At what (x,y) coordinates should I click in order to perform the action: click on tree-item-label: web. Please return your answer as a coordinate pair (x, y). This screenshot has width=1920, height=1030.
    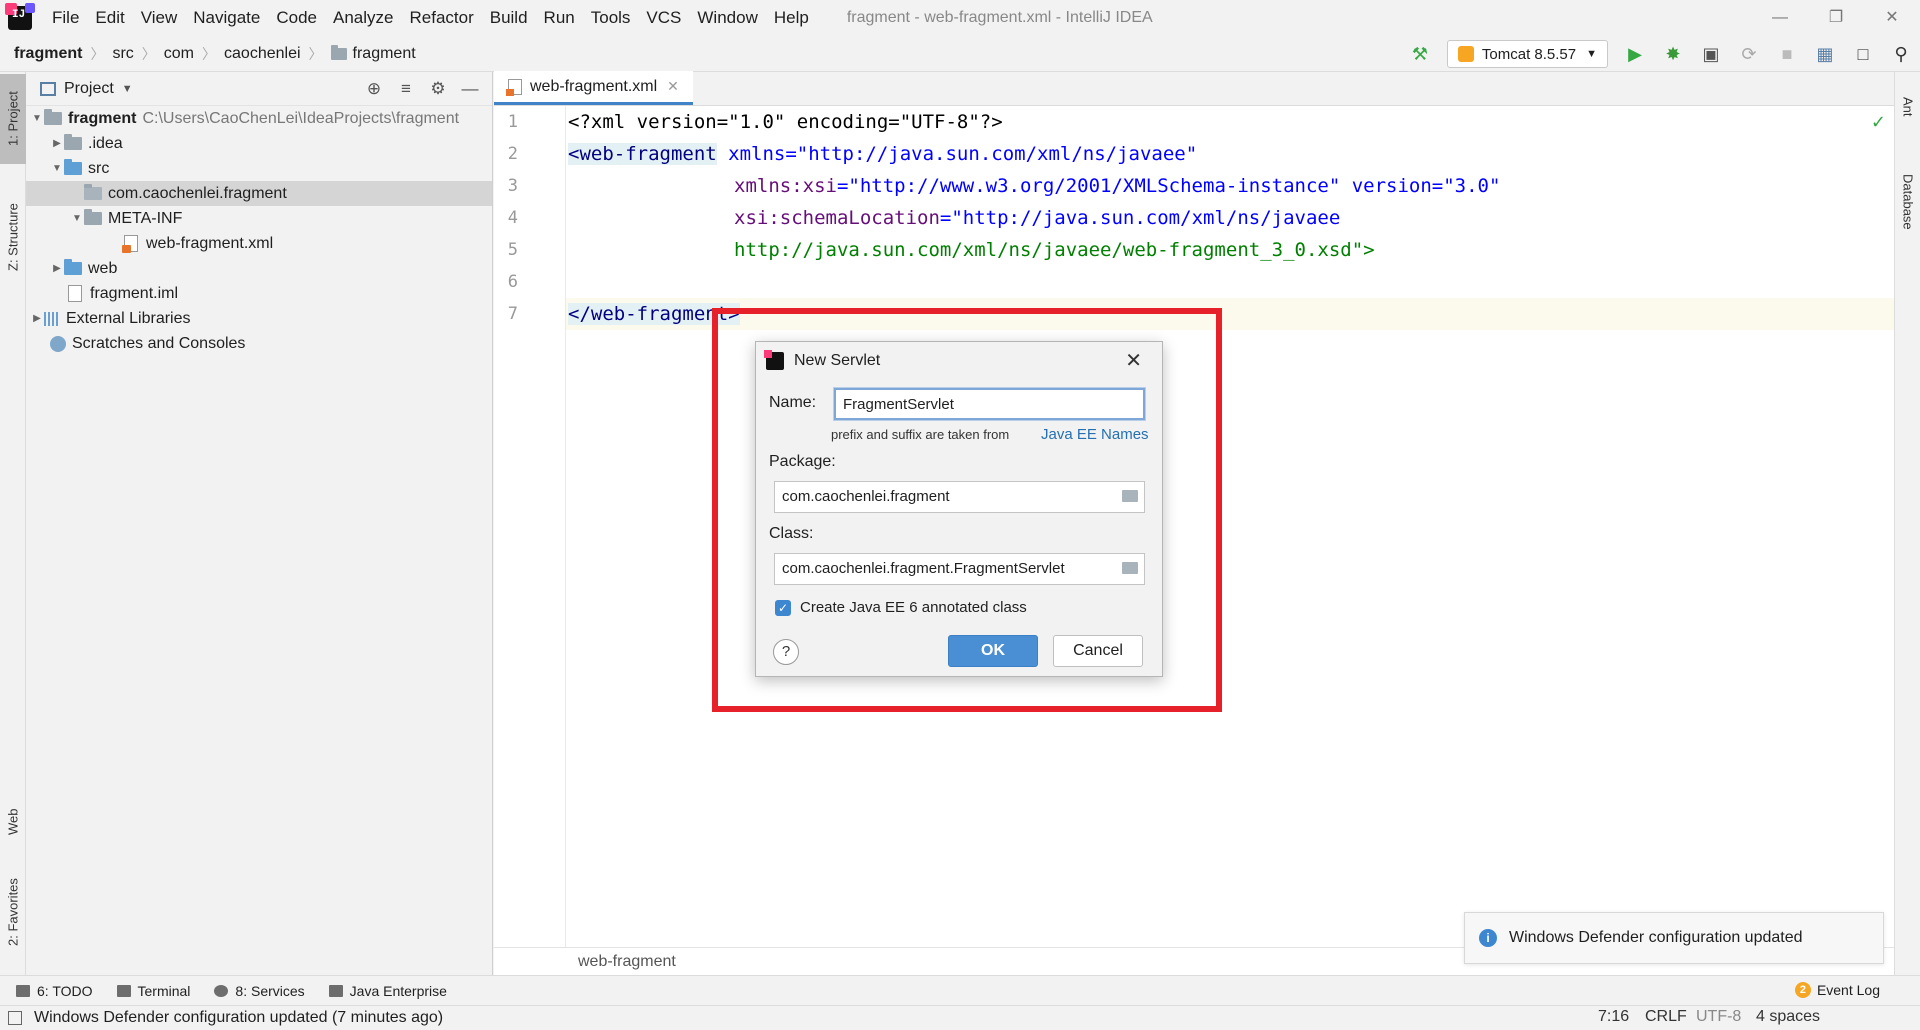
    Looking at the image, I should click on (103, 268).